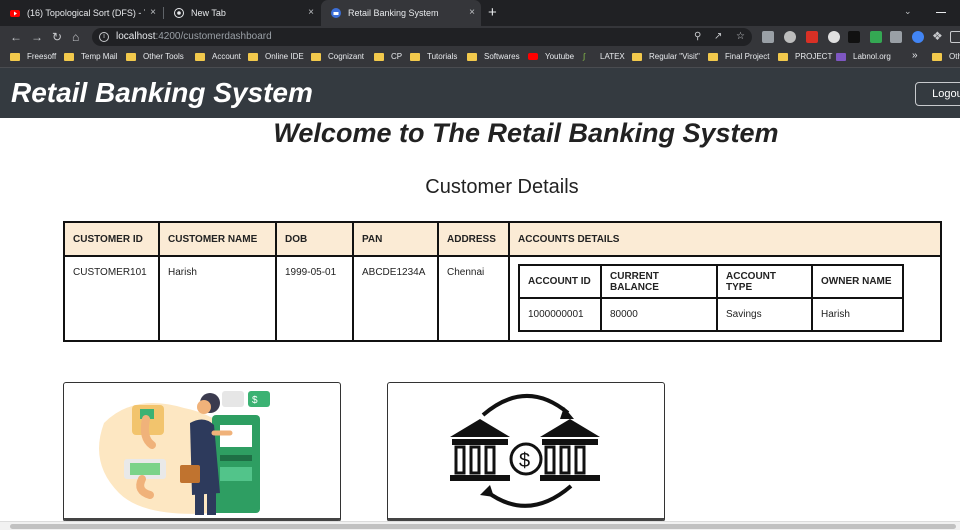 This screenshot has height=530, width=960. Describe the element at coordinates (718, 36) in the screenshot. I see `share-icon: ↗` at that location.